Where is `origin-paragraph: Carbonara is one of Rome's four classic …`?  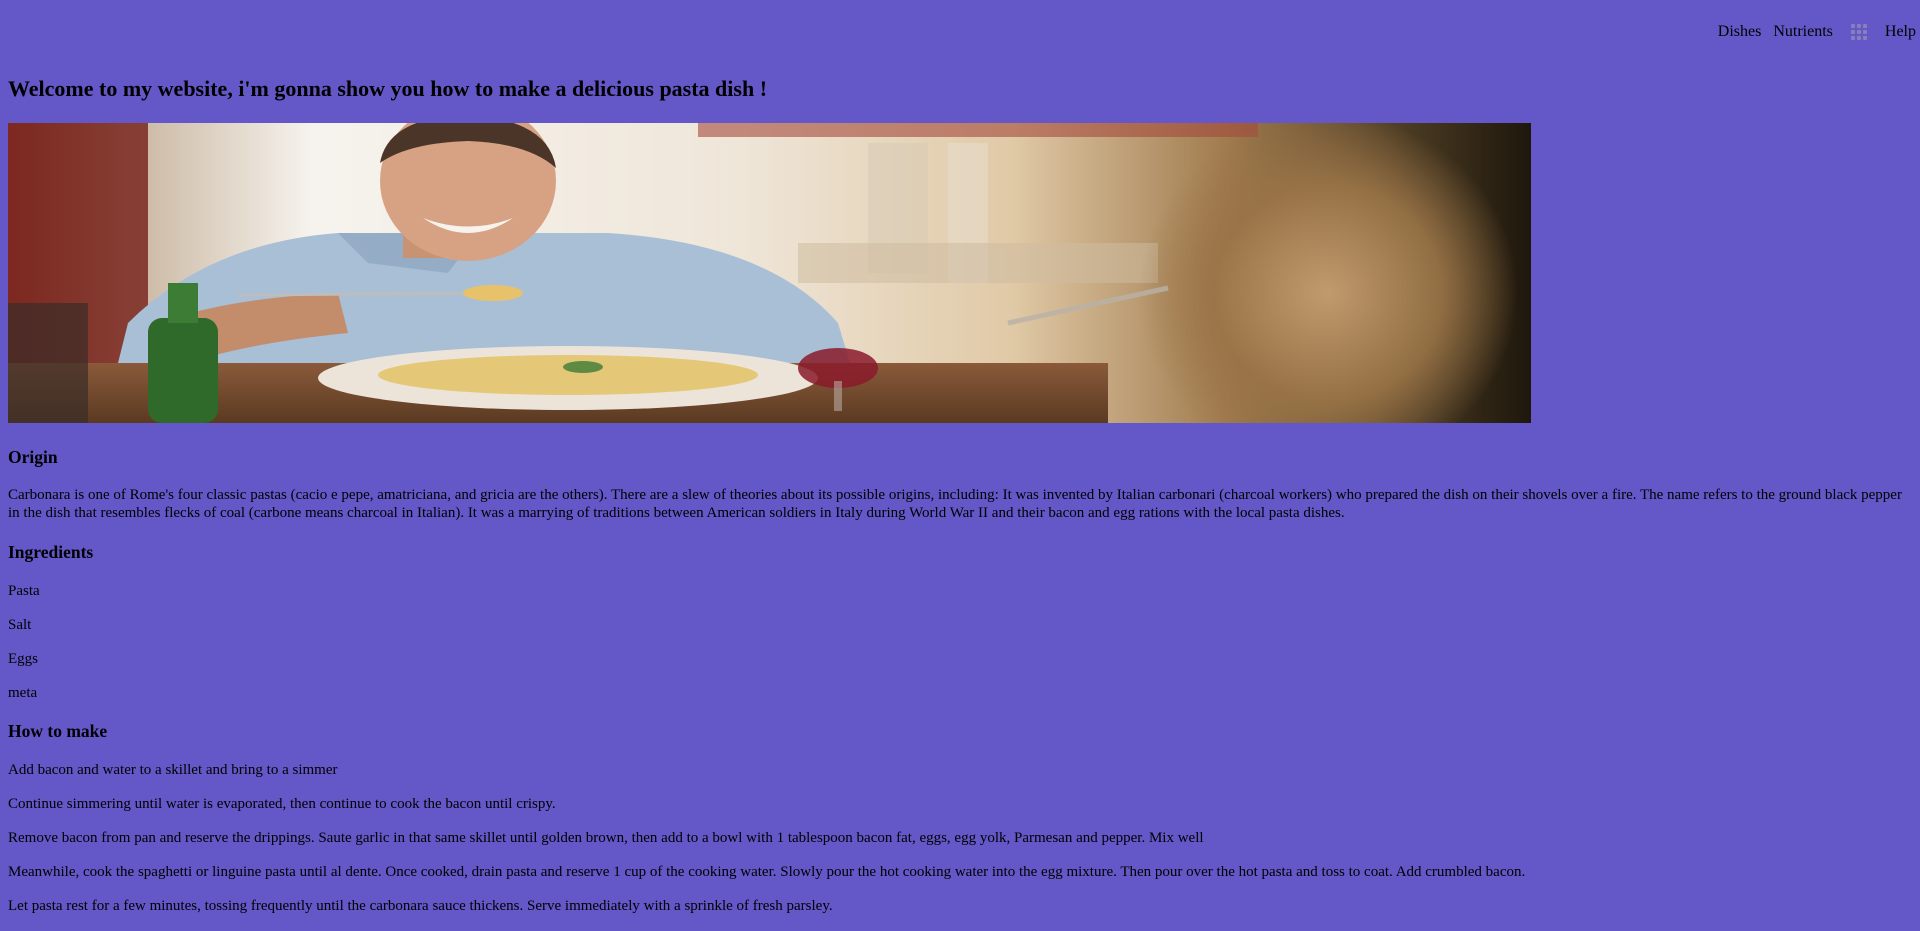
origin-paragraph: Carbonara is one of Rome's four classic … is located at coordinates (955, 504).